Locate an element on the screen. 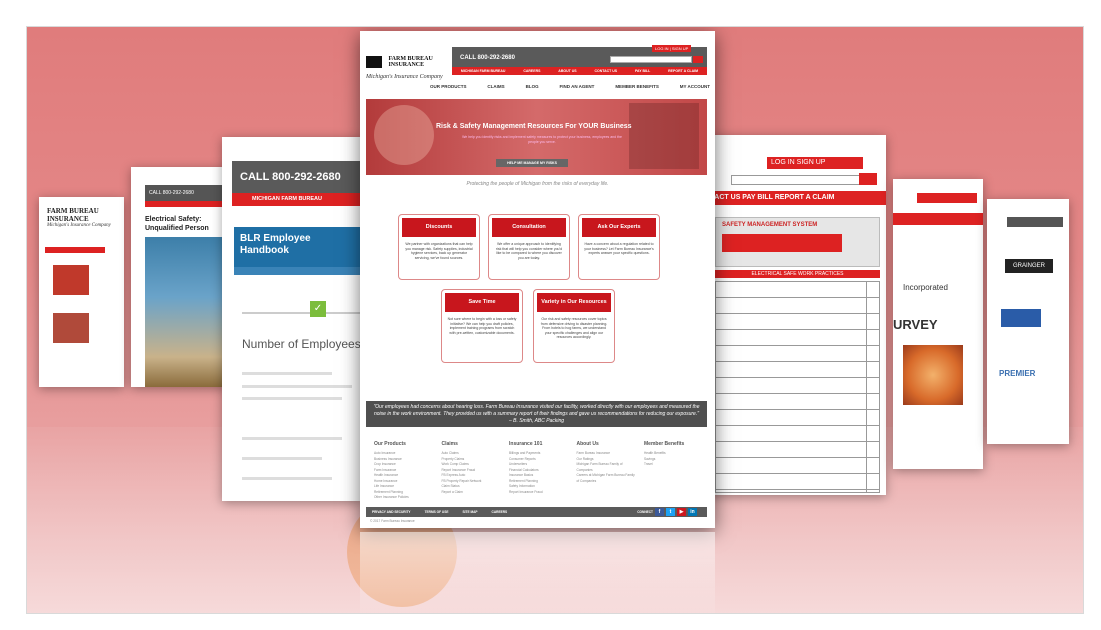 The height and width of the screenshot is (630, 1101). panel-banner is located at coordinates (782, 243).